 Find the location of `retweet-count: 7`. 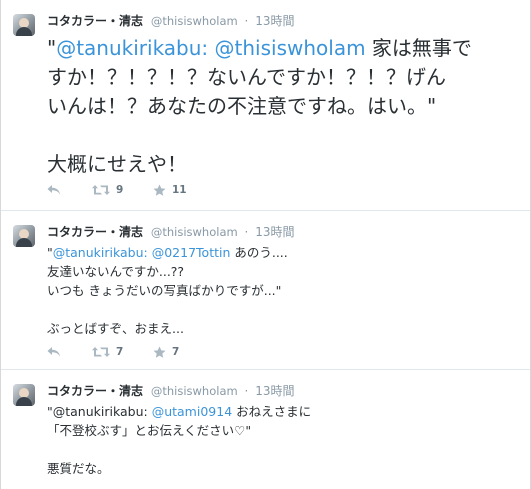

retweet-count: 7 is located at coordinates (120, 352).